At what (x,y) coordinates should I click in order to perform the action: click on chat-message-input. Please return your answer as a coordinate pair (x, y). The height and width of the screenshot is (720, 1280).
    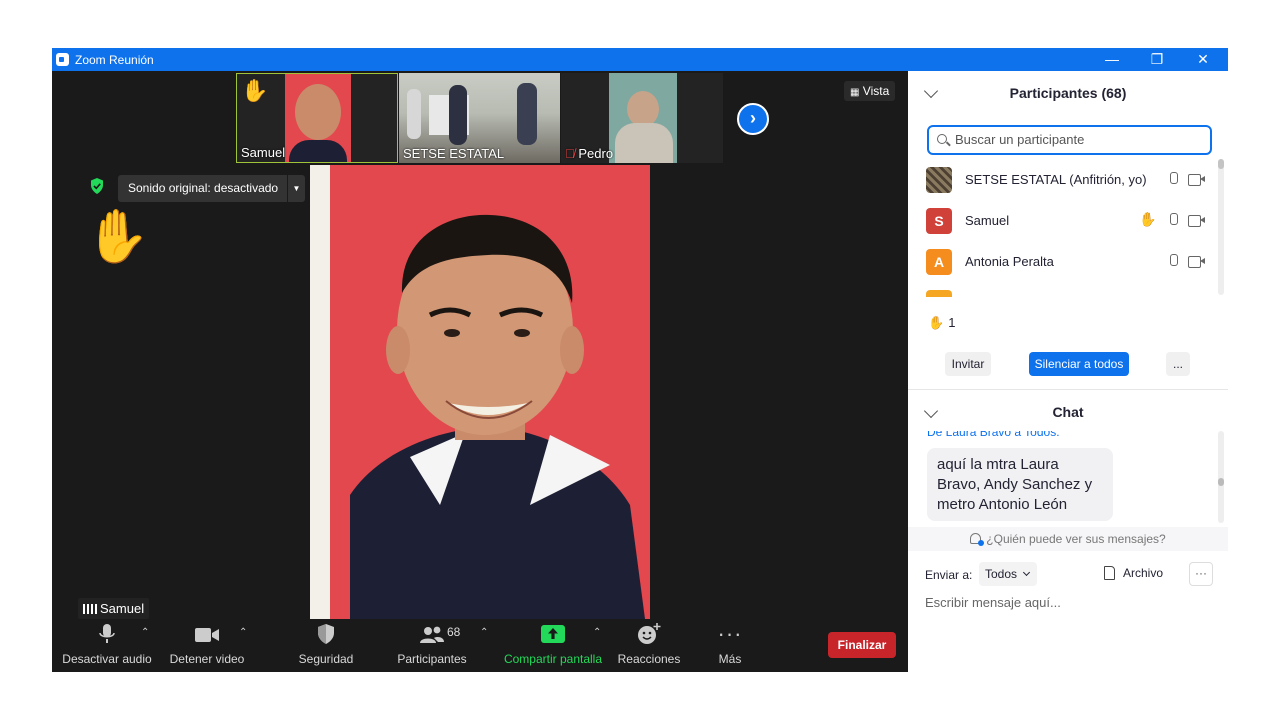
    Looking at the image, I should click on (1065, 602).